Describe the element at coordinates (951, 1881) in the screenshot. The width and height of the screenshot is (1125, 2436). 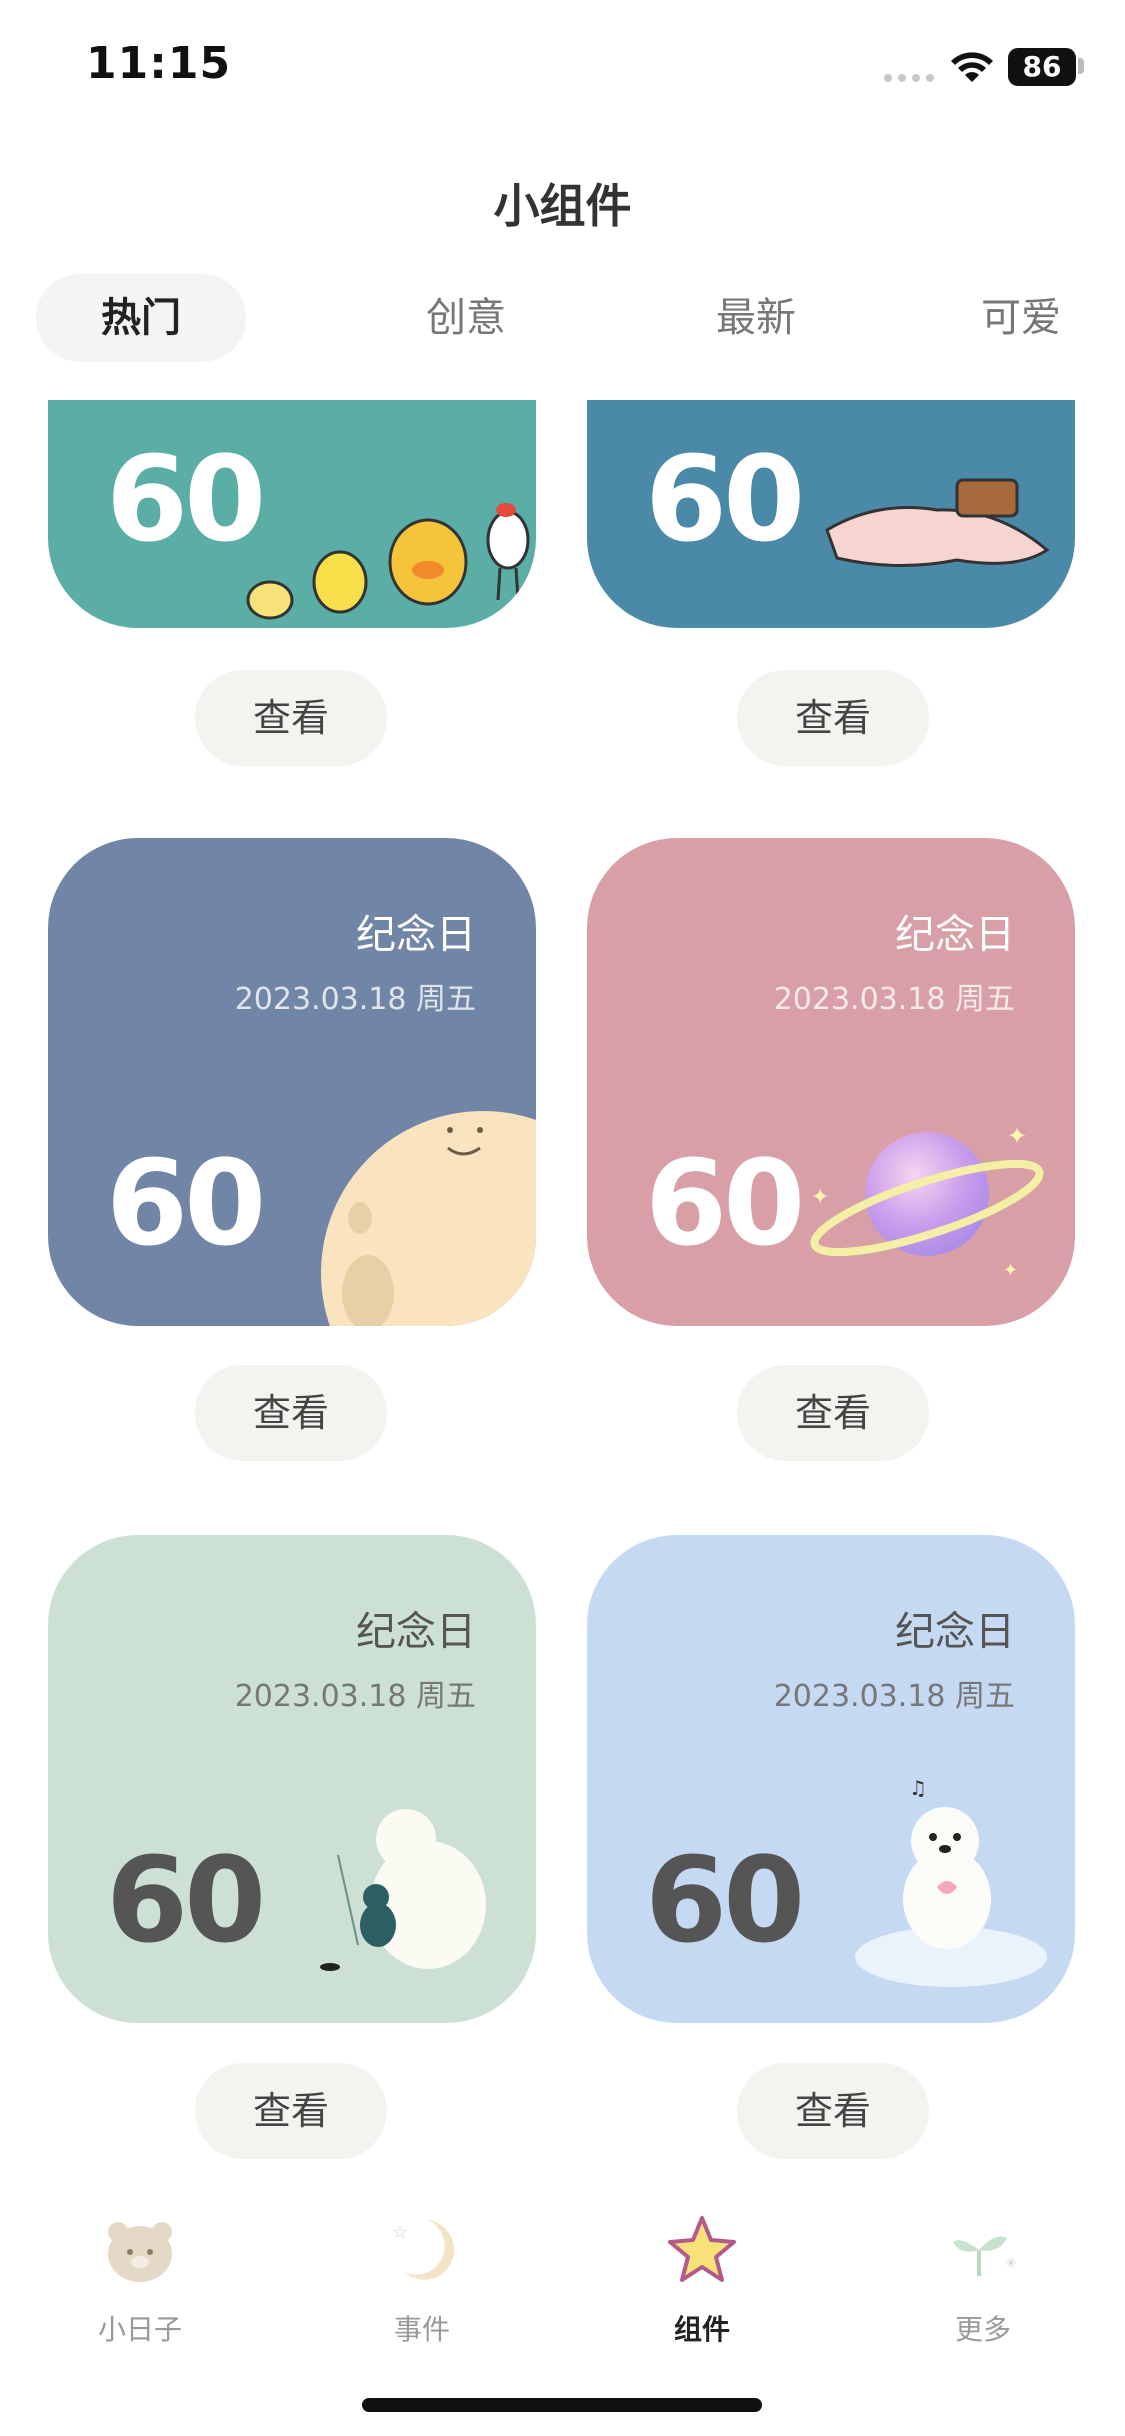
I see `bear-on-ice-illustration: ♫` at that location.